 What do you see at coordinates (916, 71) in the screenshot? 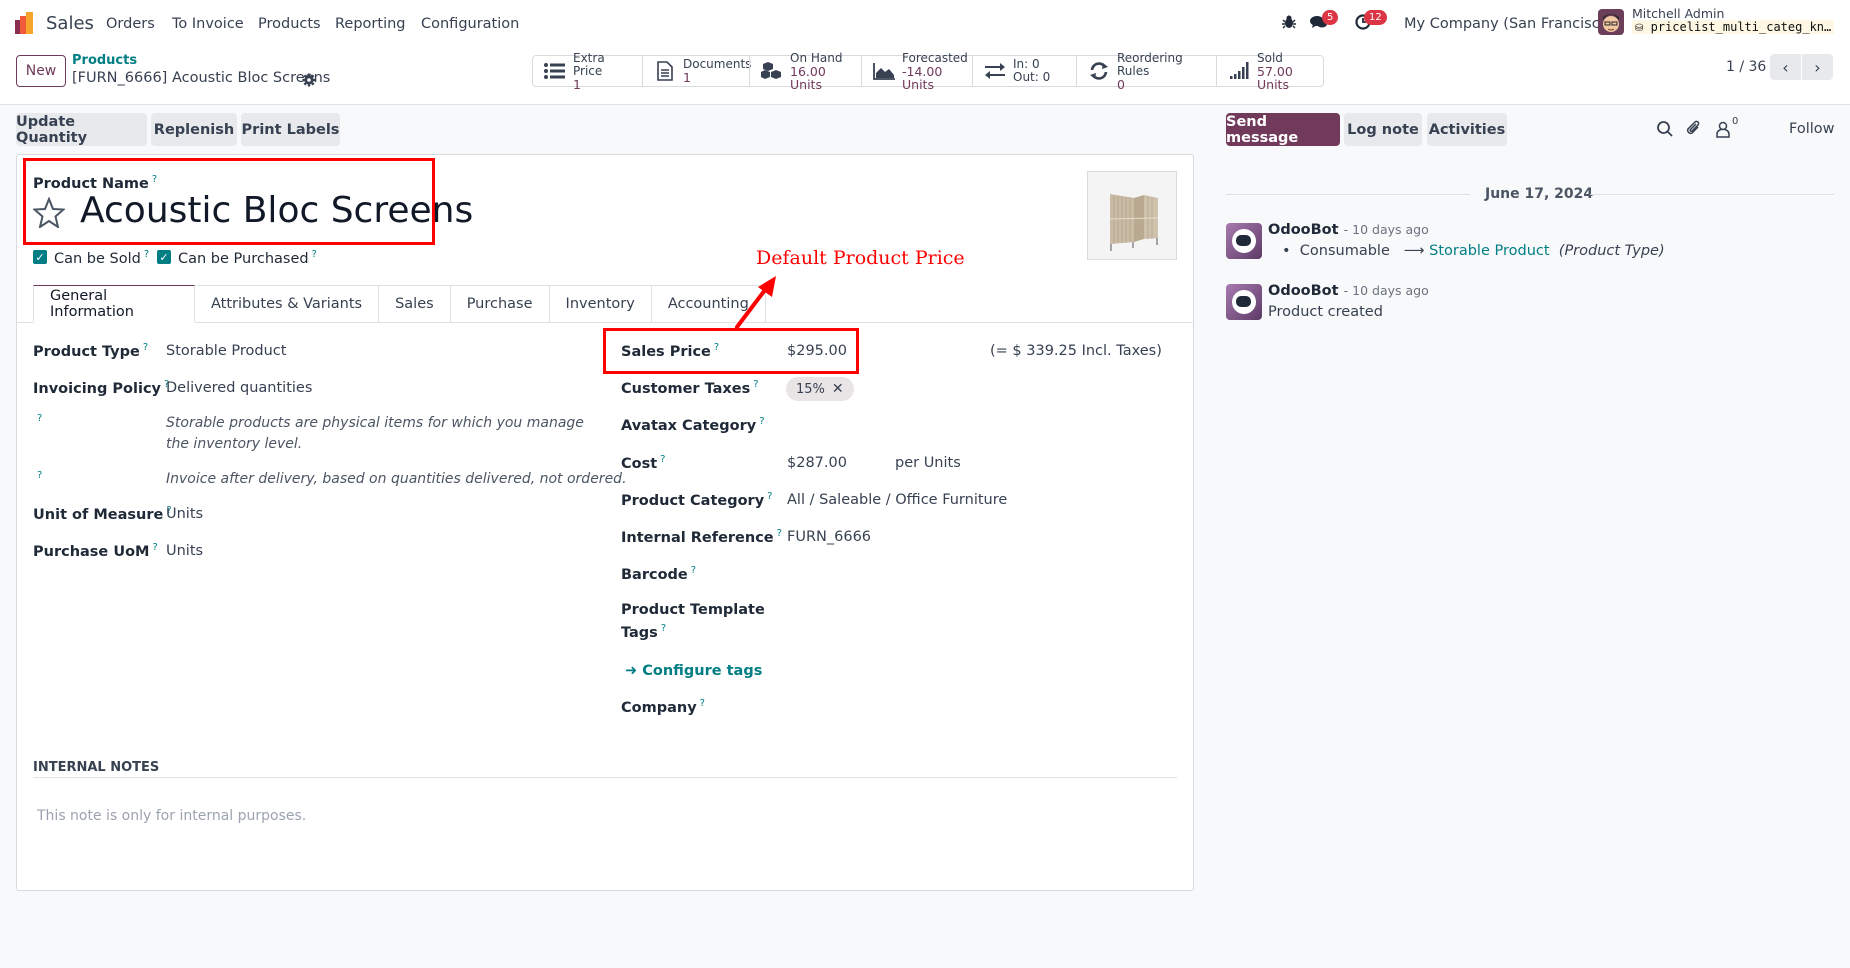
I see `stat-forecasted: Forecasted -14.00 Units` at bounding box center [916, 71].